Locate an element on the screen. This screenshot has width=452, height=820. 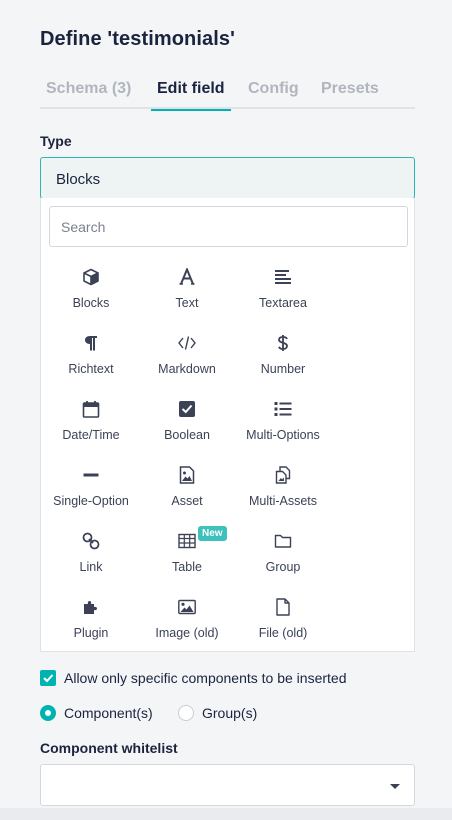
code-icon is located at coordinates (187, 343).